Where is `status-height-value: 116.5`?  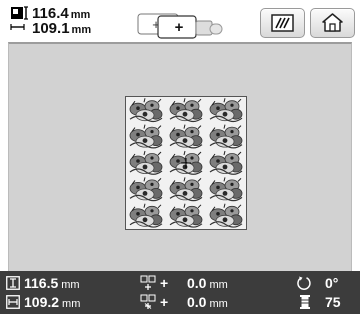
status-height-value: 116.5 is located at coordinates (41, 283).